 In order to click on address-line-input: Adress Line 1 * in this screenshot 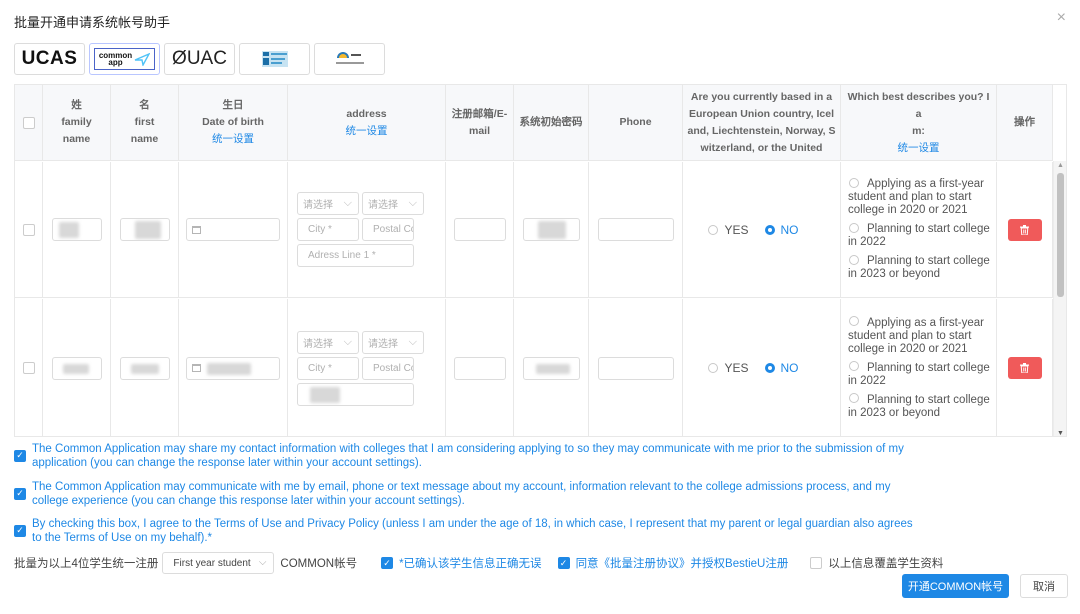, I will do `click(355, 255)`.